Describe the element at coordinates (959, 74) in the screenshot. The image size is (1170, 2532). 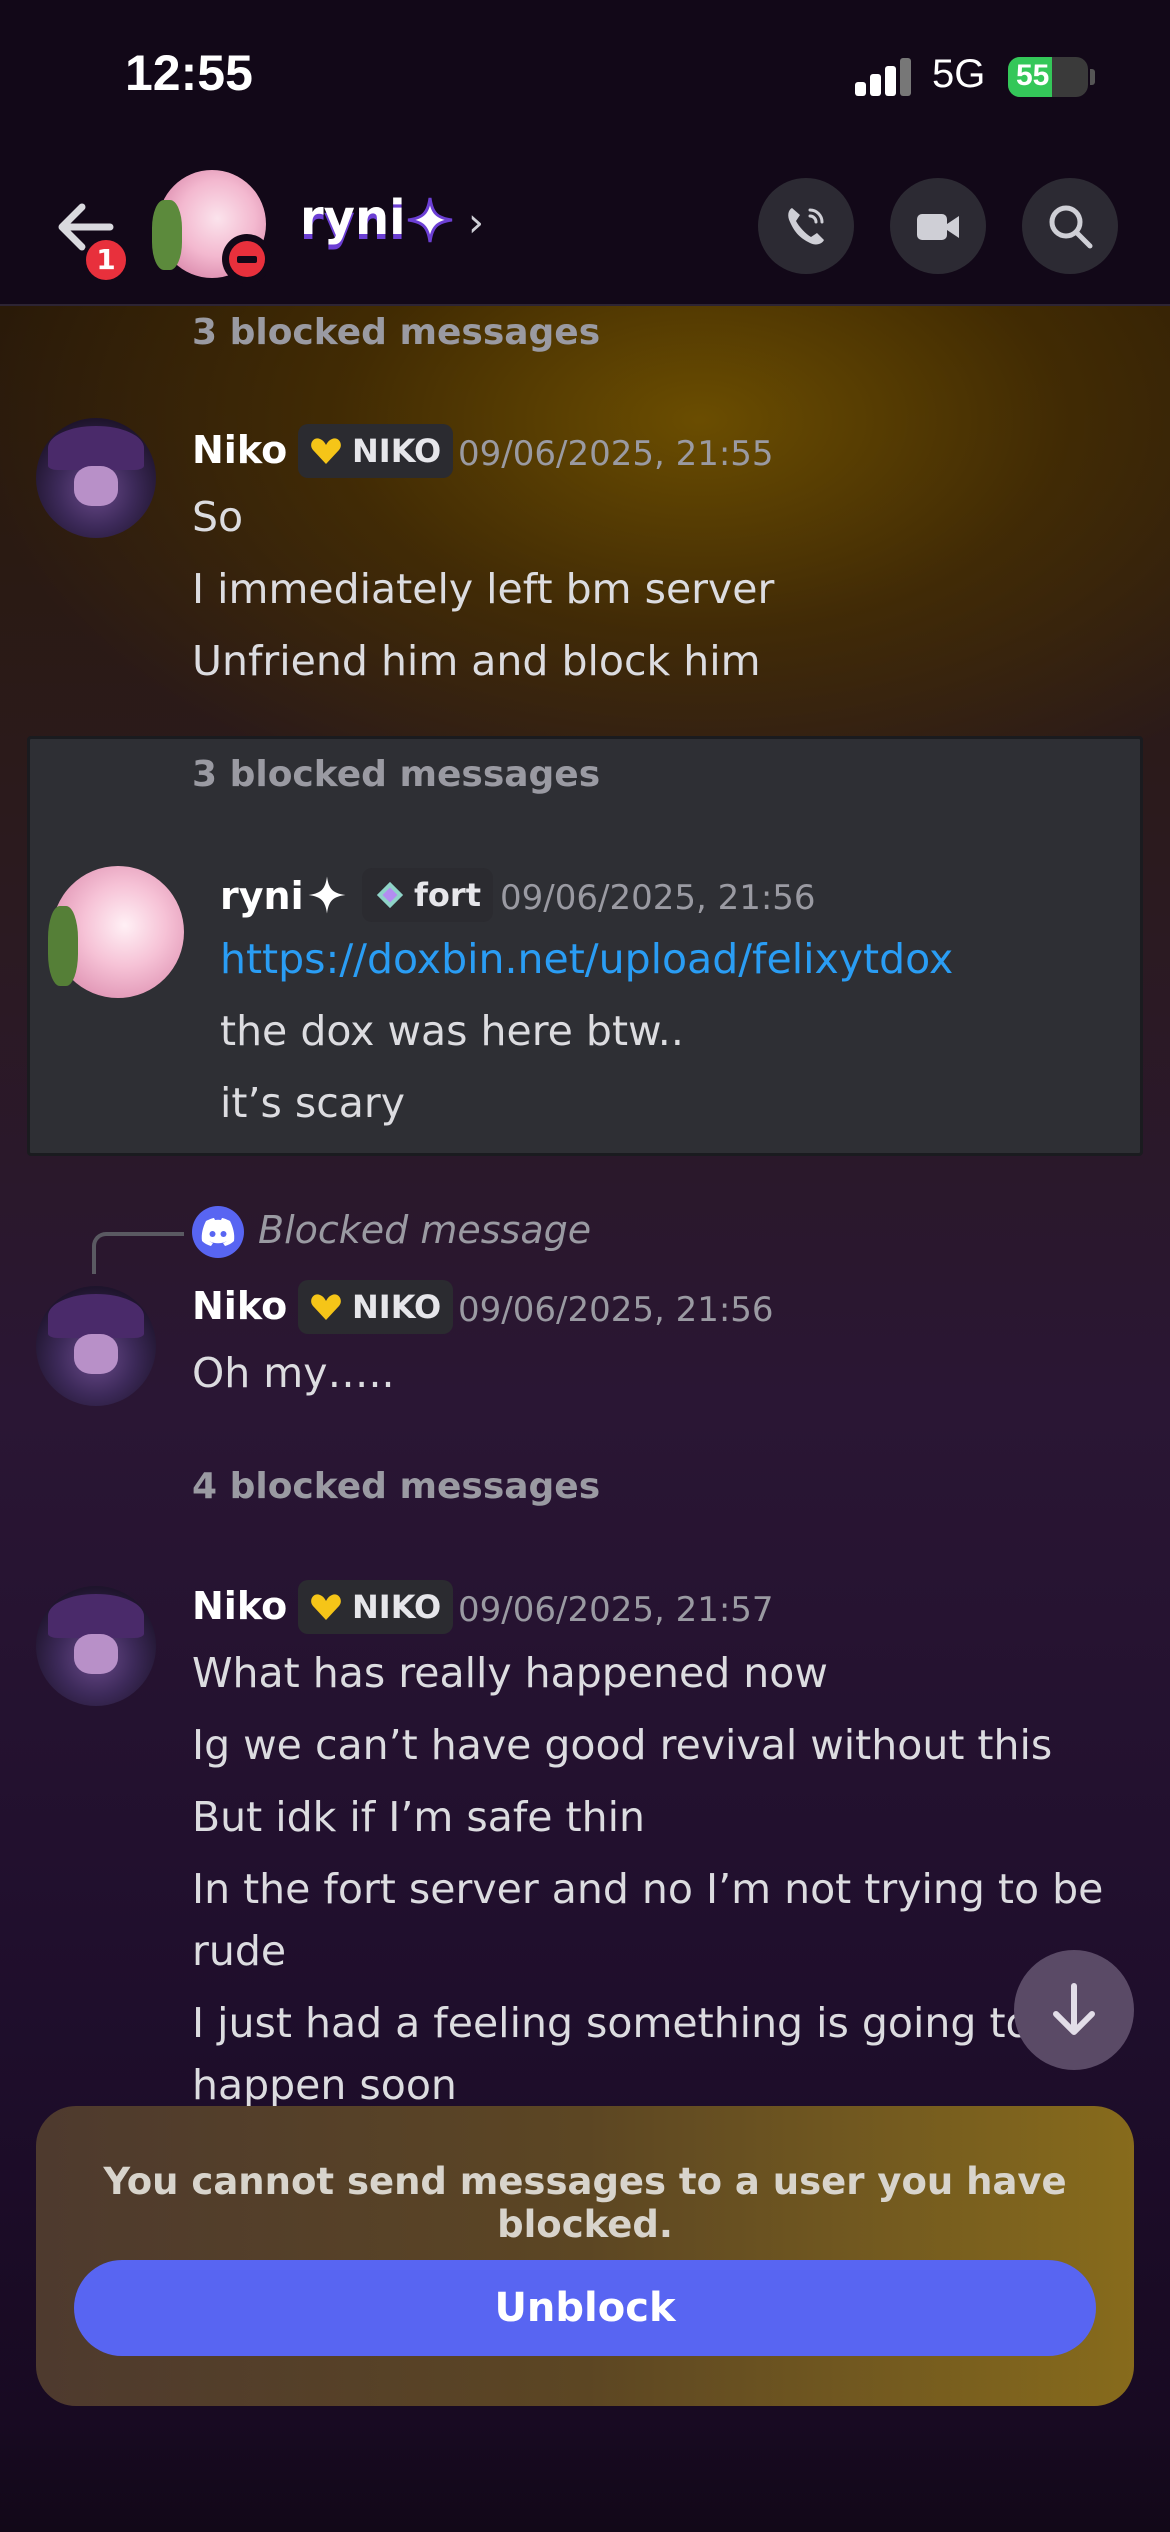
I see `network-type: 5G` at that location.